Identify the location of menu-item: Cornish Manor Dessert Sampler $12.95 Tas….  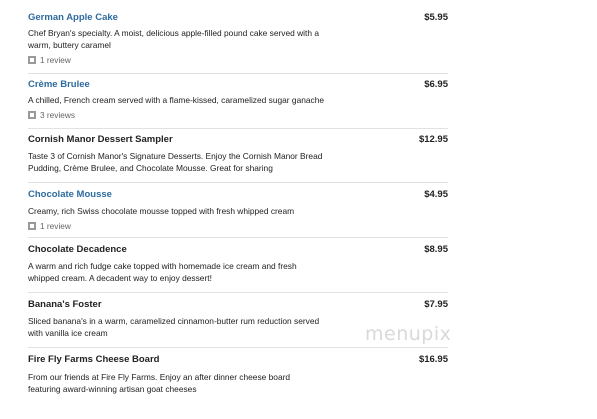
(238, 155).